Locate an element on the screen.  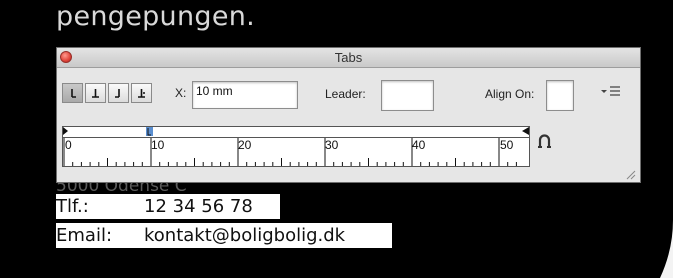
center-justified-tab-button is located at coordinates (95, 93).